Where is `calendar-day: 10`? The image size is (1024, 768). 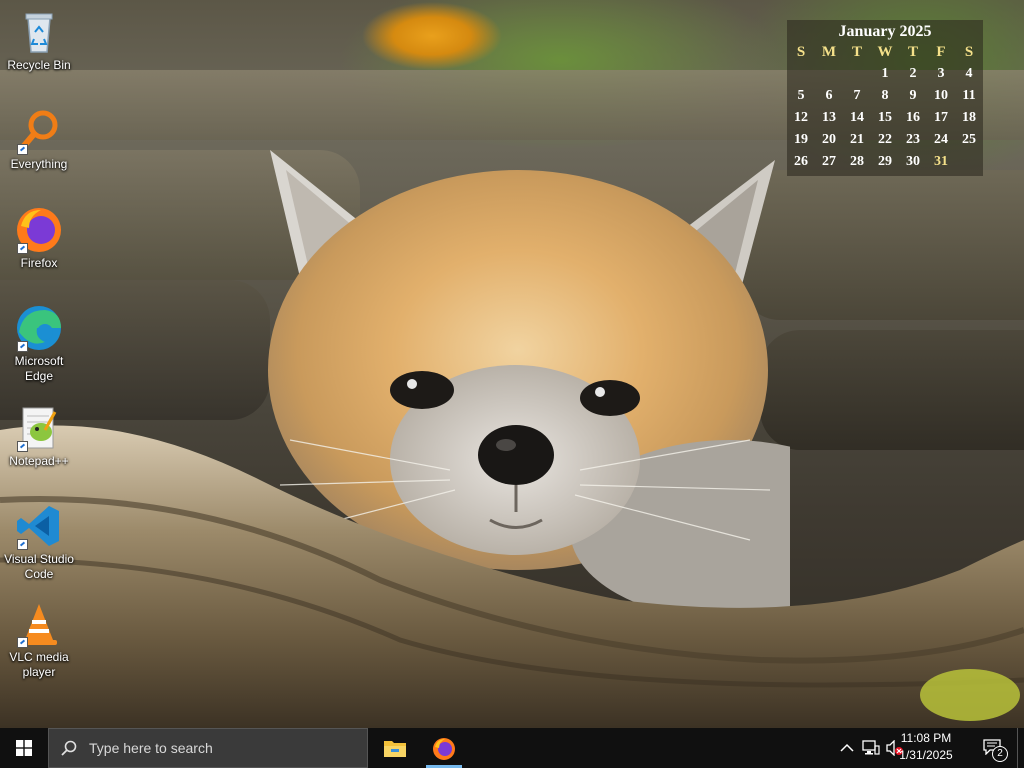 calendar-day: 10 is located at coordinates (941, 95).